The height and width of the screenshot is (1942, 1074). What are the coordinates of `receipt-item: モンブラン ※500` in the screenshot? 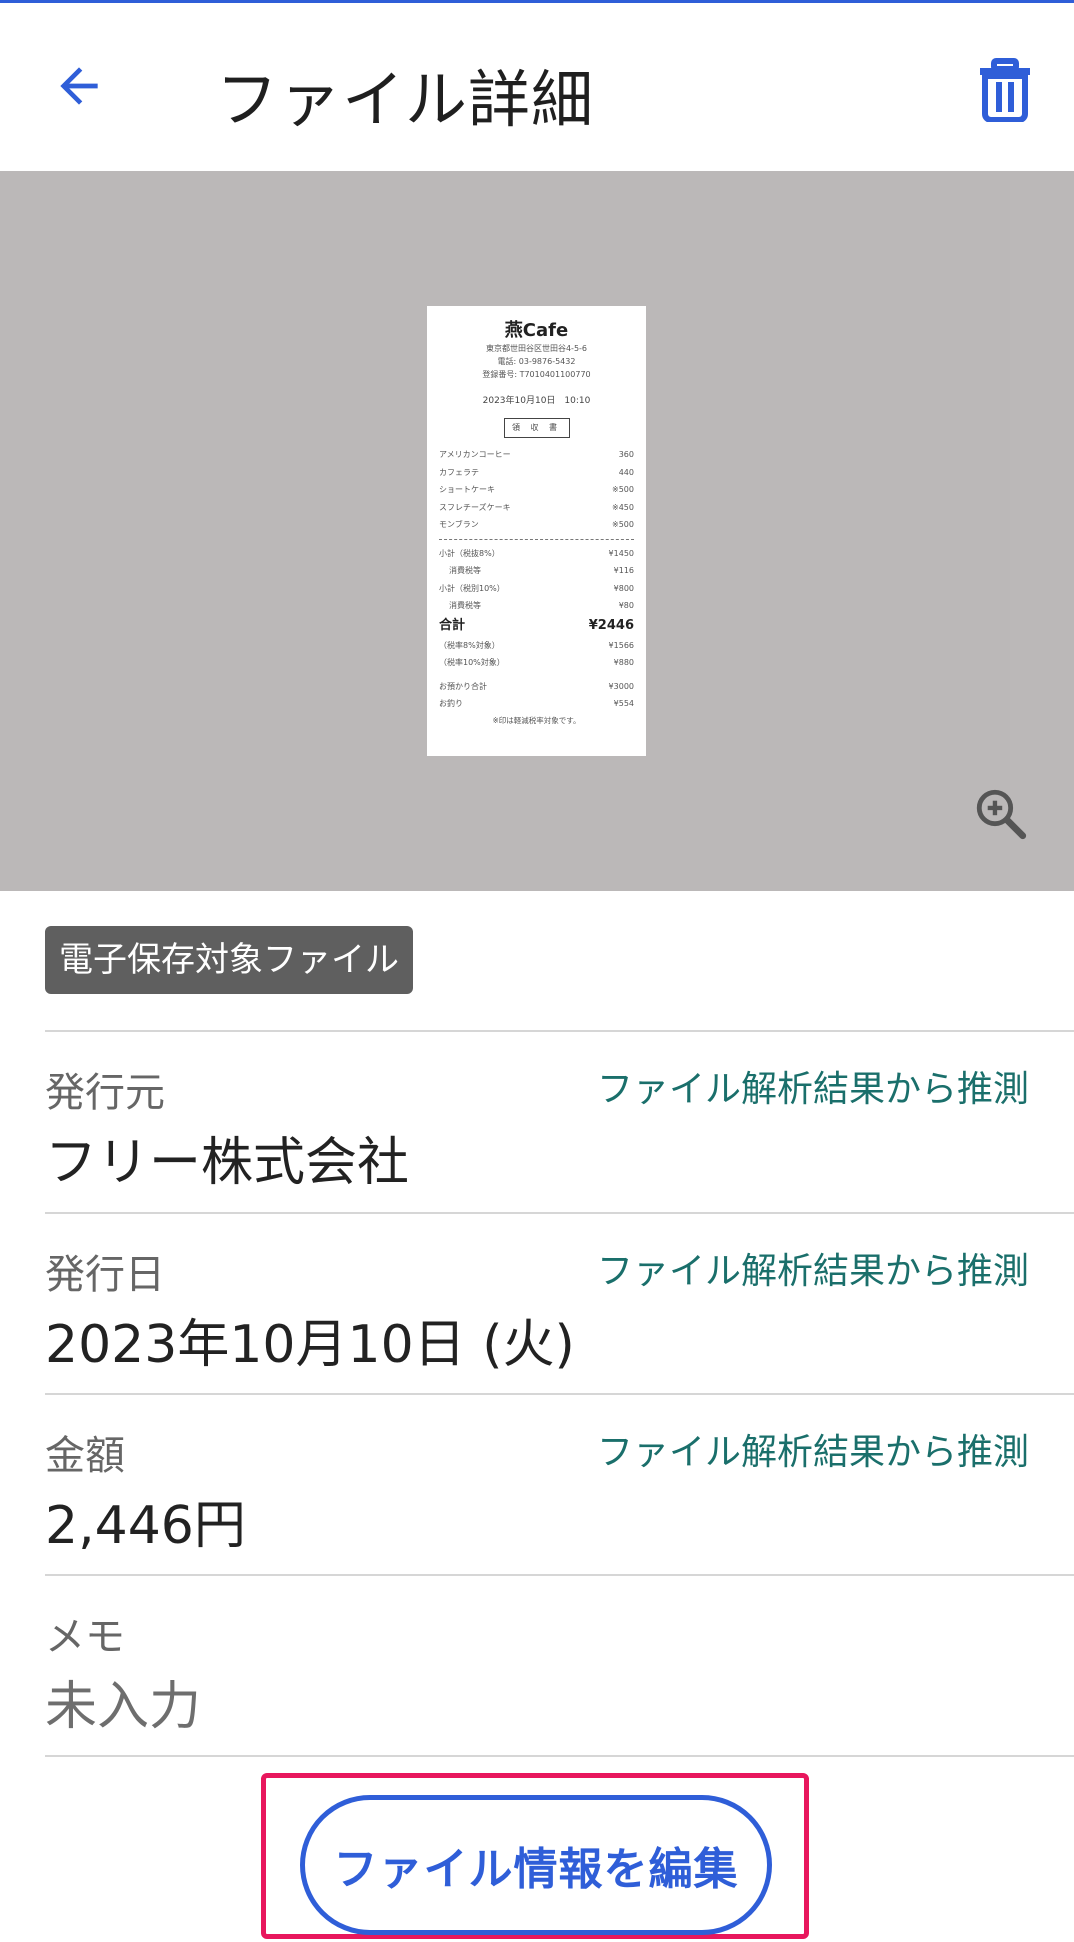 It's located at (536, 524).